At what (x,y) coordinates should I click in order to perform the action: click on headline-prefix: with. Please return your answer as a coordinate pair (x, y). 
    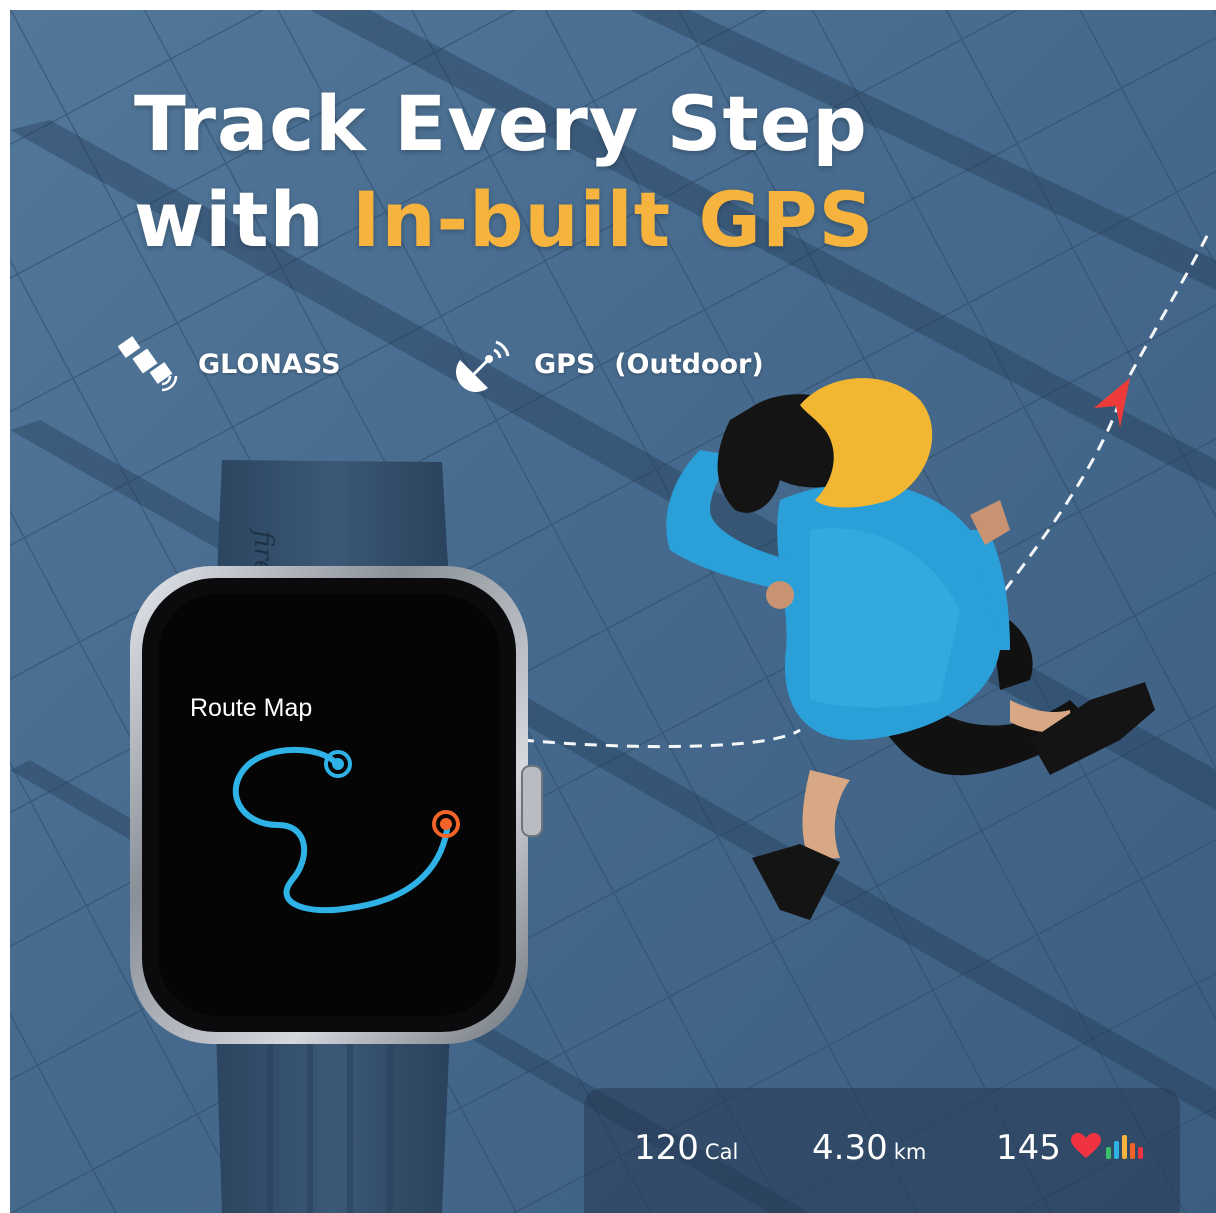
    Looking at the image, I should click on (229, 219).